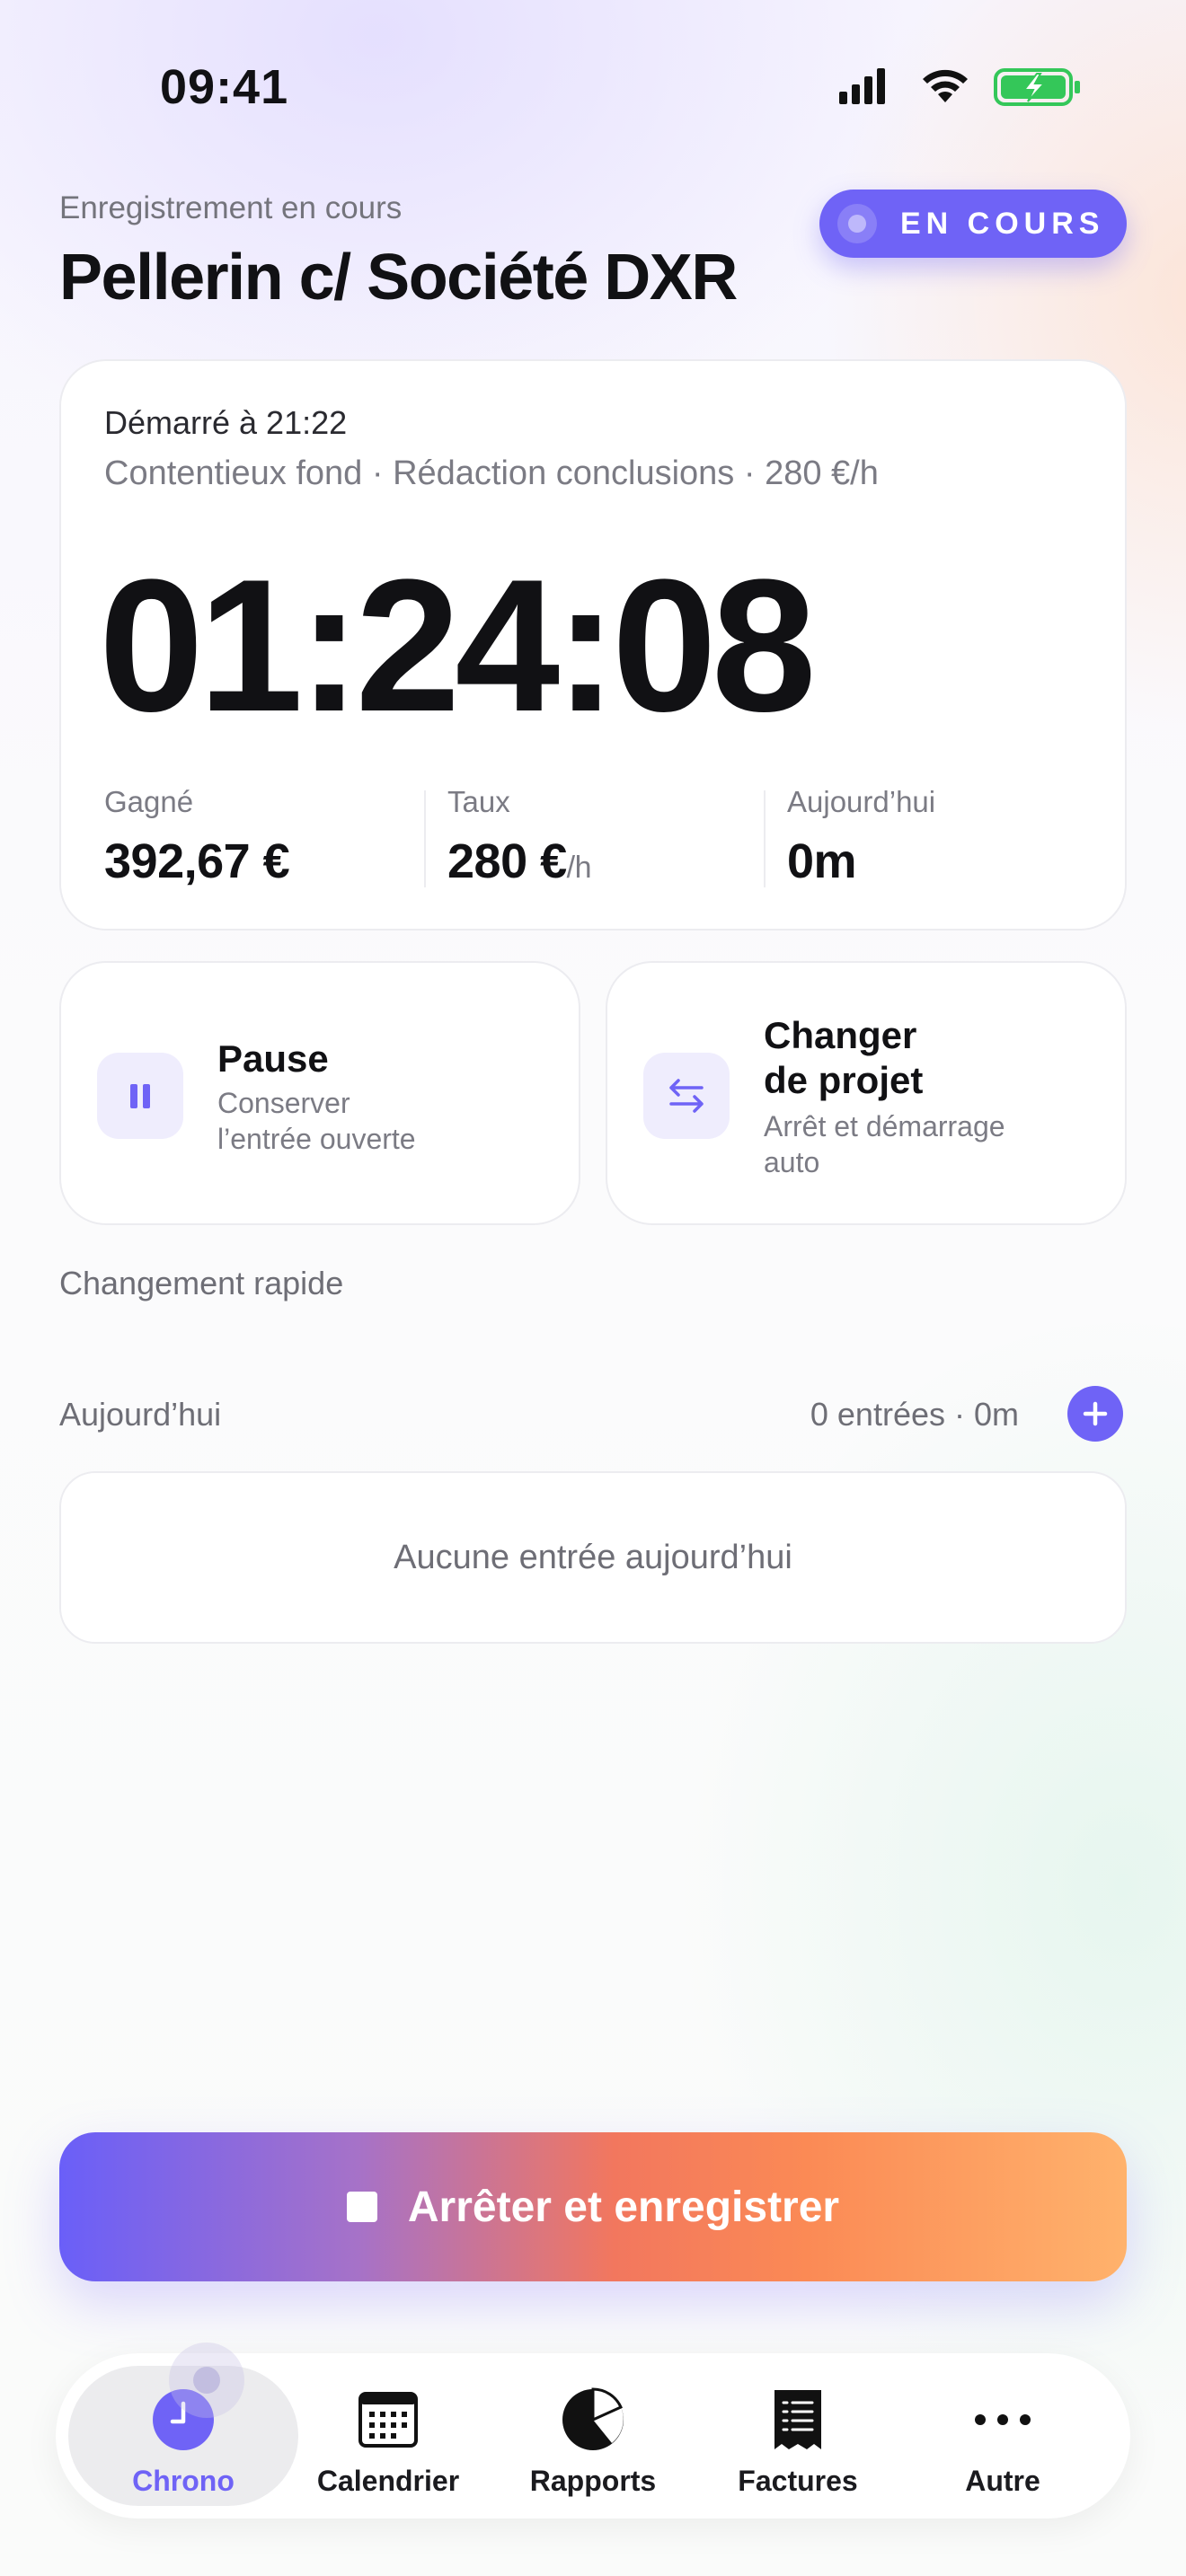 The height and width of the screenshot is (2576, 1186). What do you see at coordinates (361, 2207) in the screenshot?
I see `stop-icon` at bounding box center [361, 2207].